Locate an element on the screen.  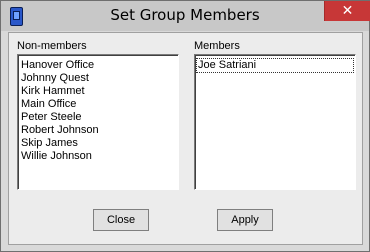
list-item: Skip James is located at coordinates (49, 143).